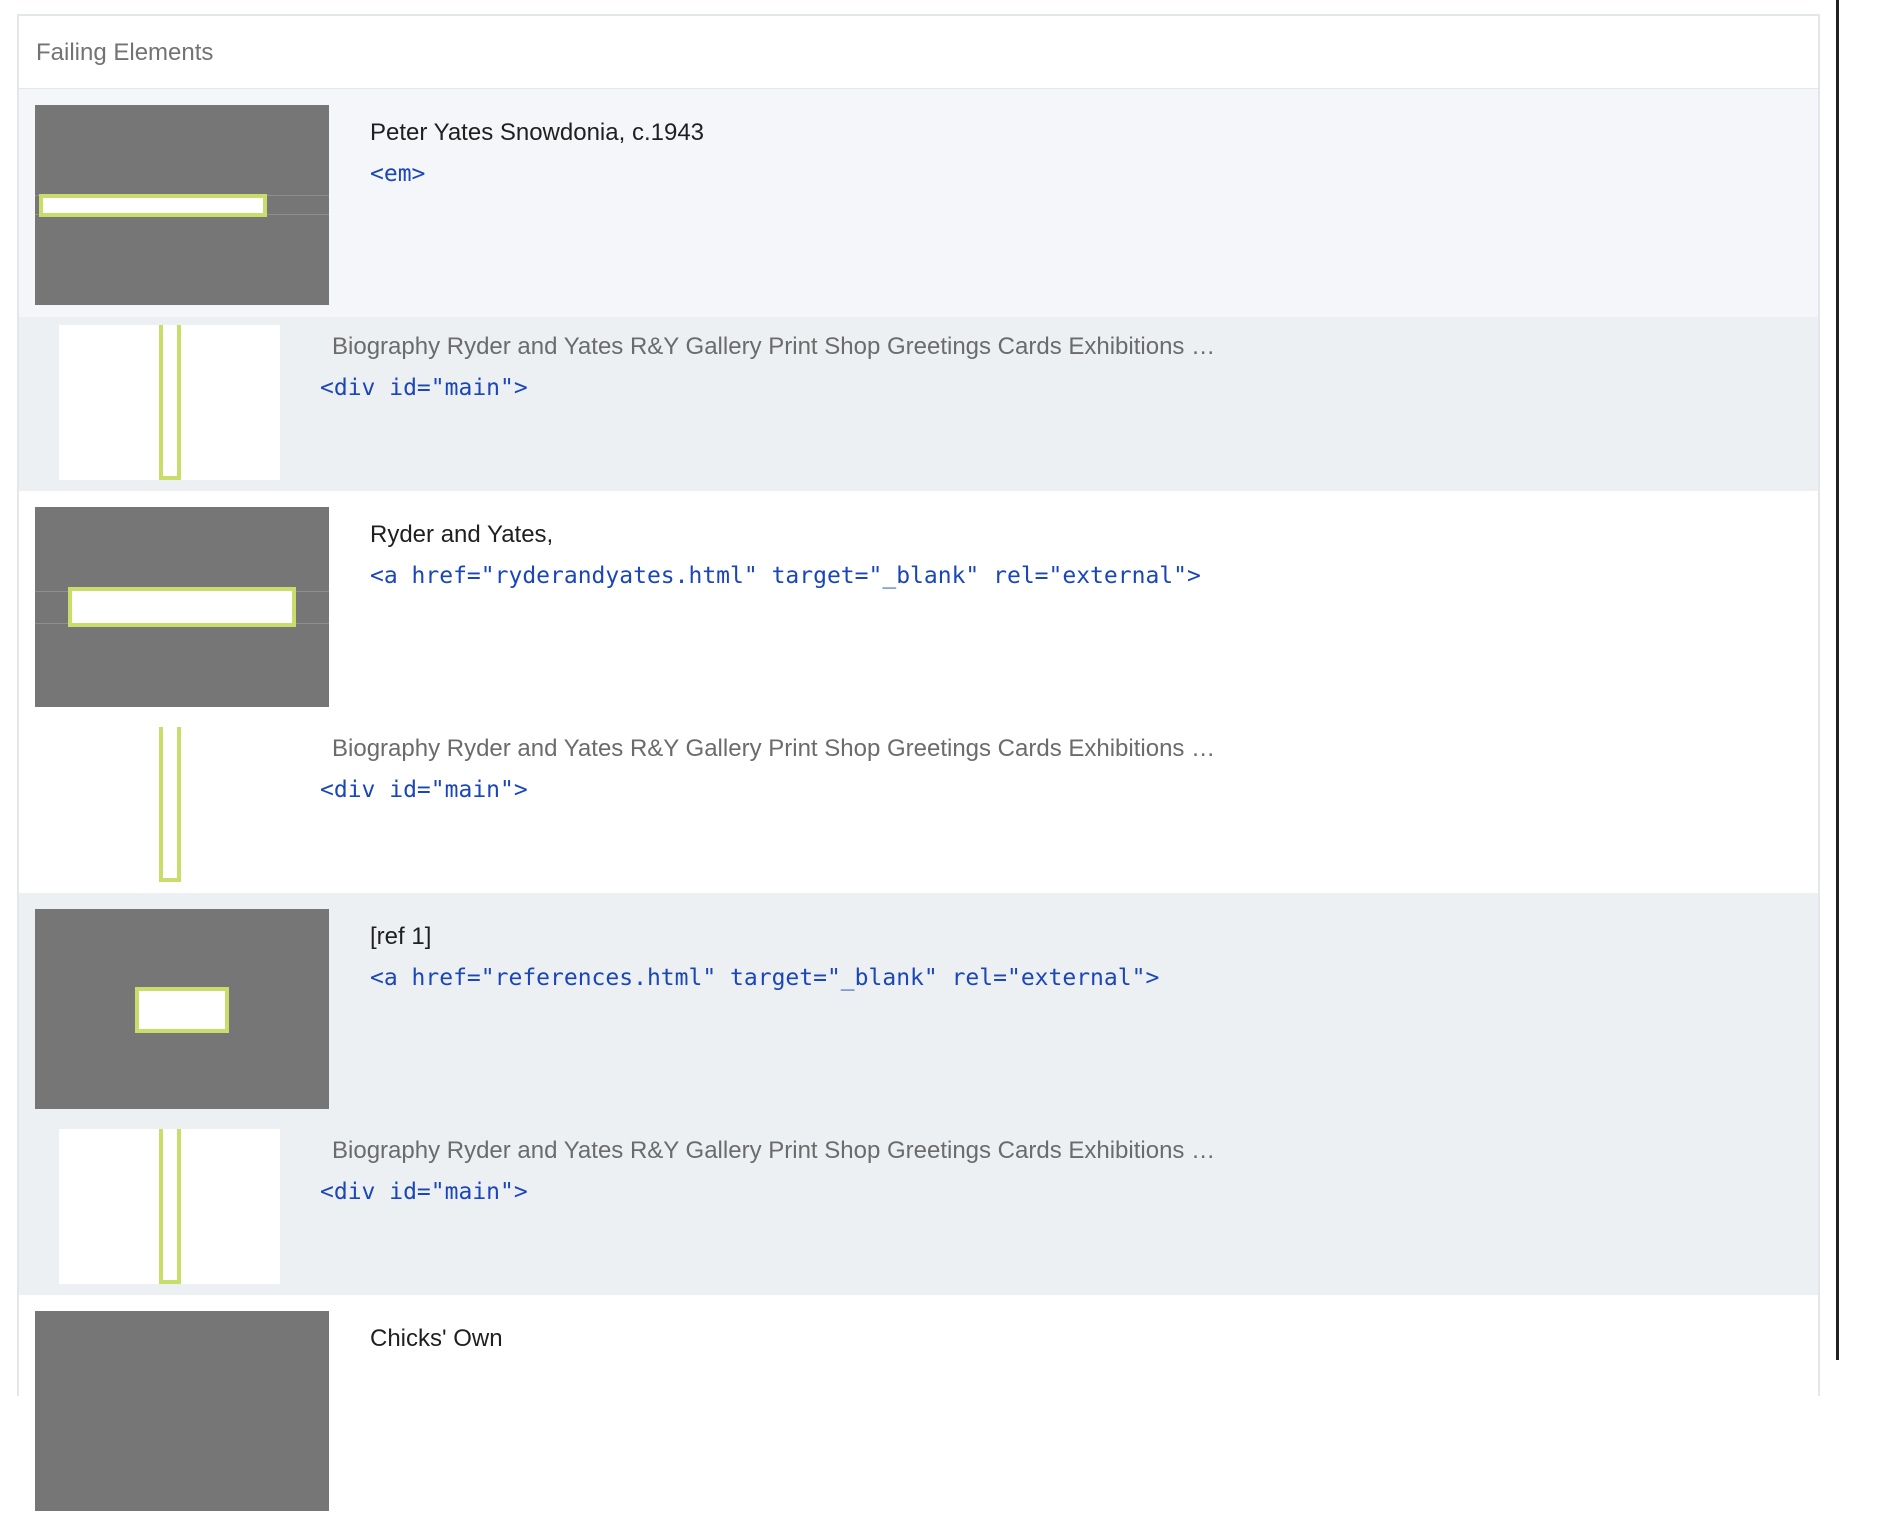  Describe the element at coordinates (918, 53) in the screenshot. I see `panel-header: Failing Elements` at that location.